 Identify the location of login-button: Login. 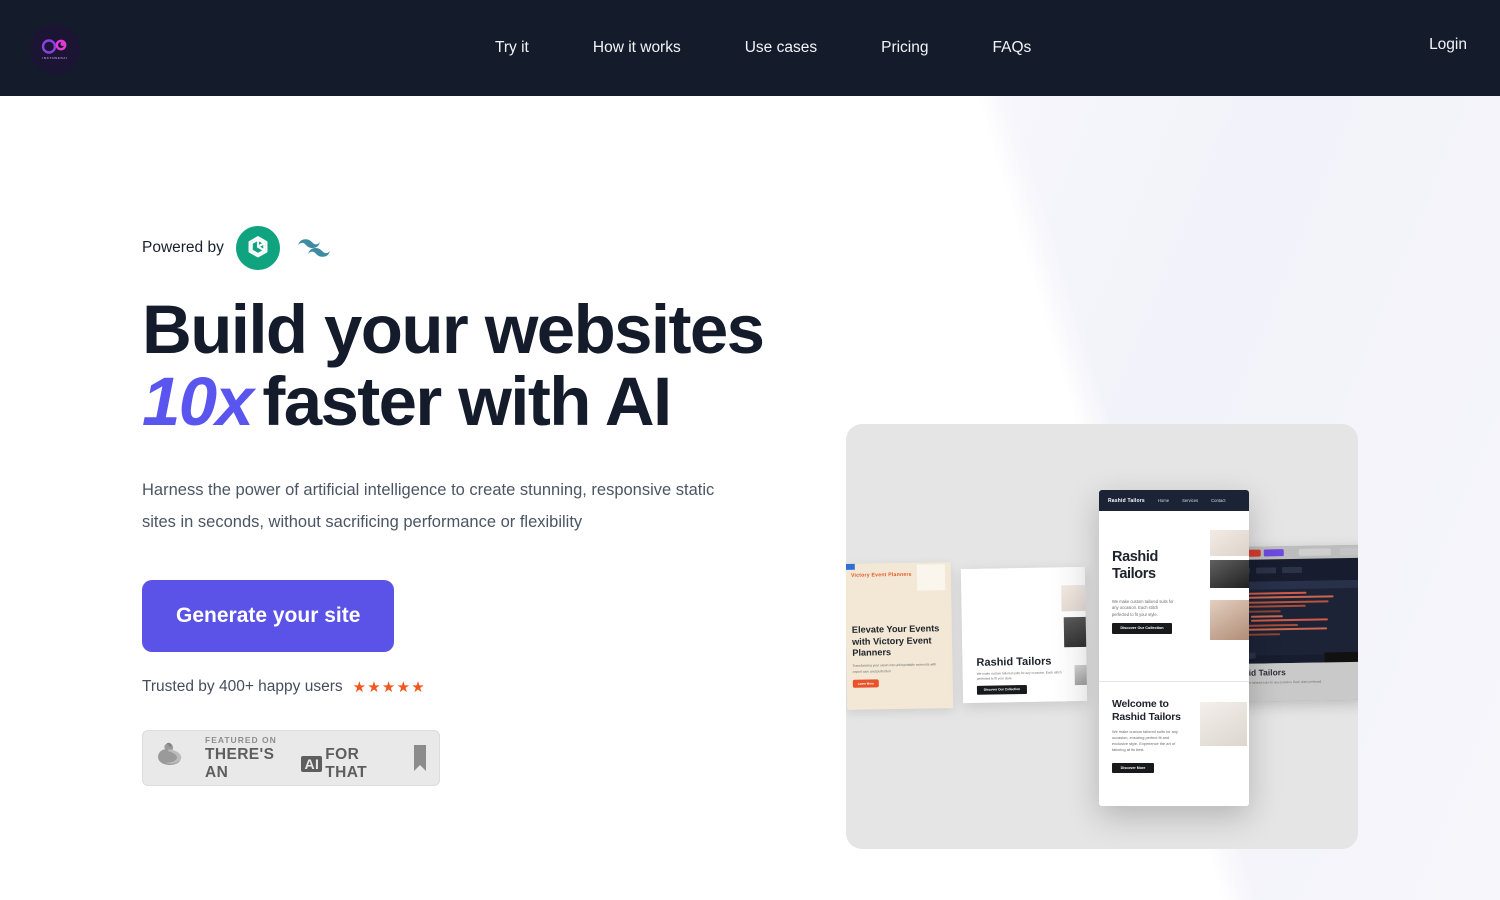
(1448, 45).